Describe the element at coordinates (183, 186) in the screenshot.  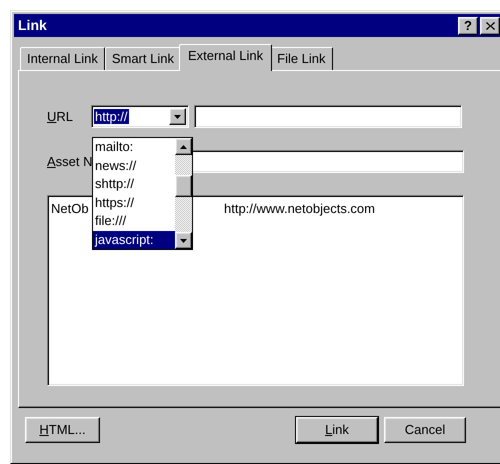
I see `scroll-thumb` at that location.